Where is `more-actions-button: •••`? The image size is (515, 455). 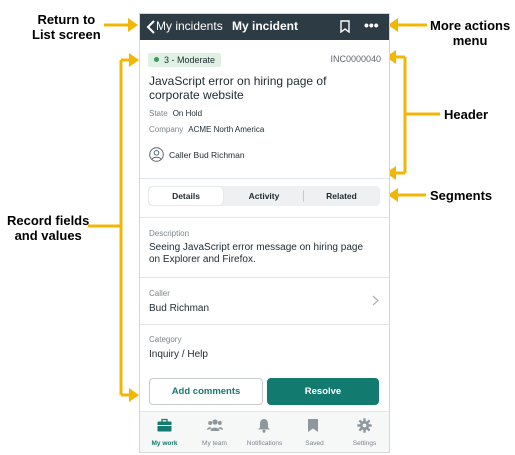
more-actions-button: ••• is located at coordinates (371, 25).